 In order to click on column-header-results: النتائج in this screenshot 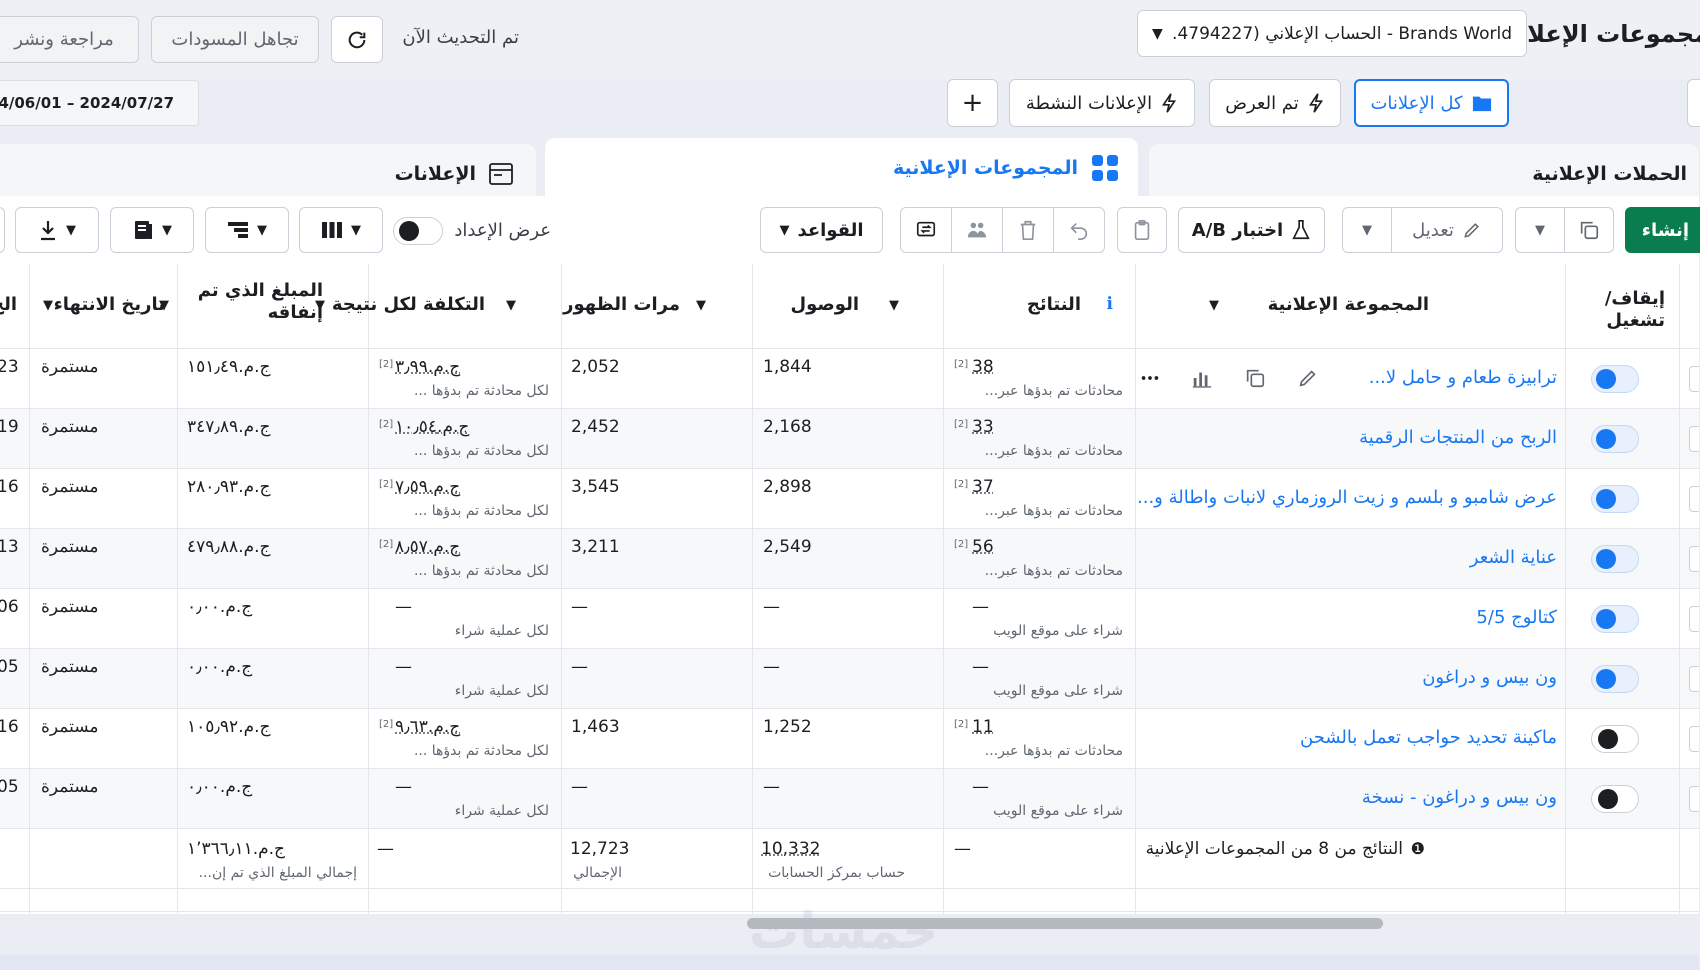, I will do `click(1055, 305)`.